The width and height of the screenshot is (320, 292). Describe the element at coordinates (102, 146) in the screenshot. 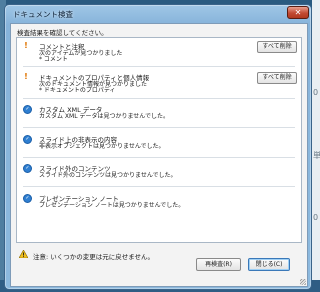

I see `item-detail: 非表示オブジェクトは見つかりませんでした。` at that location.